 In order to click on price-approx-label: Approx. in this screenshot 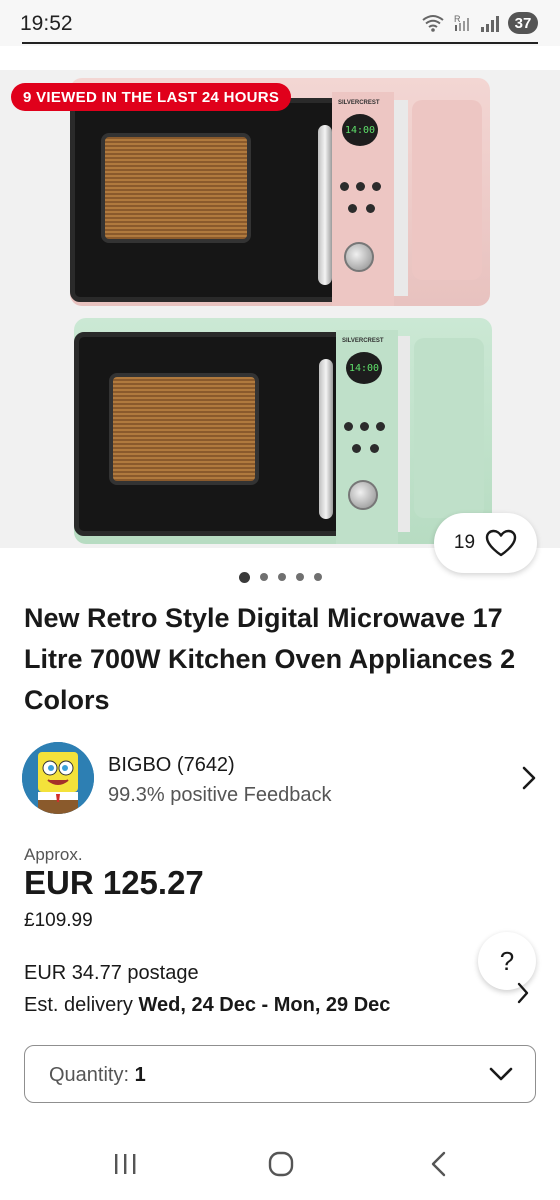, I will do `click(53, 854)`.